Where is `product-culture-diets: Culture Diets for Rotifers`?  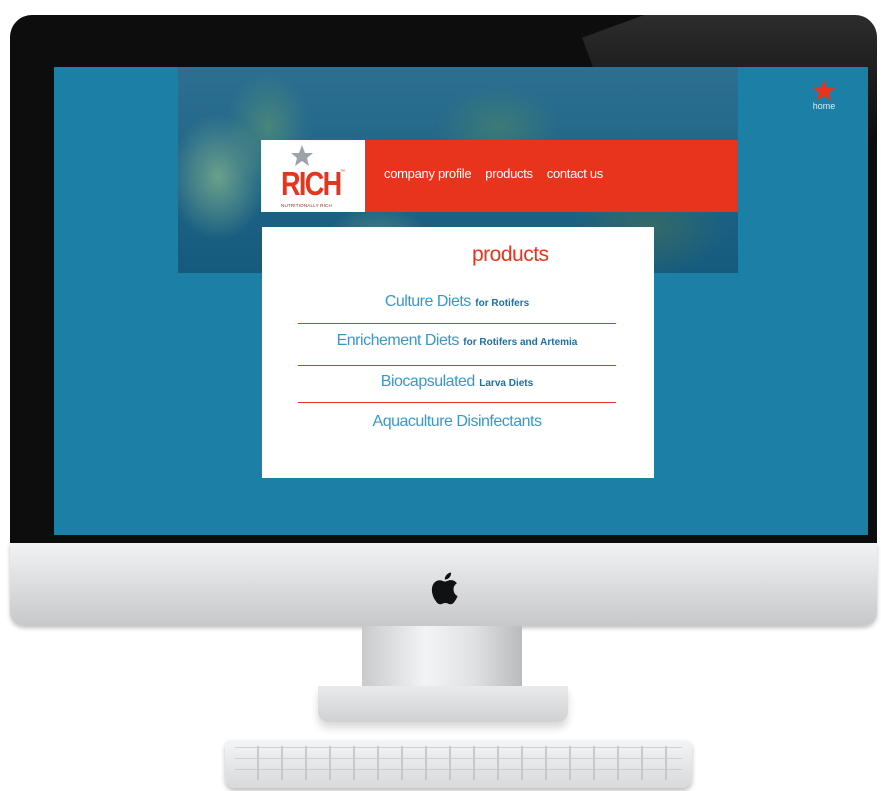 product-culture-diets: Culture Diets for Rotifers is located at coordinates (457, 302).